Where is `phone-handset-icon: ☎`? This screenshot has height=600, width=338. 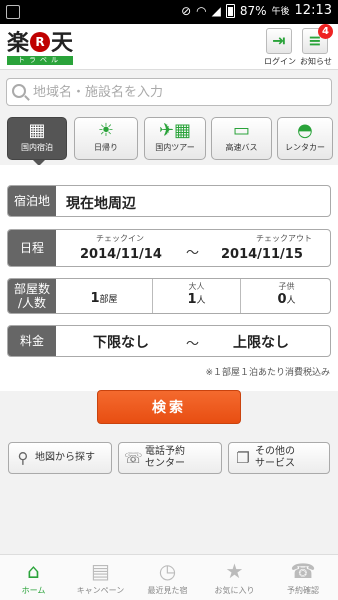 phone-handset-icon: ☎ is located at coordinates (303, 571).